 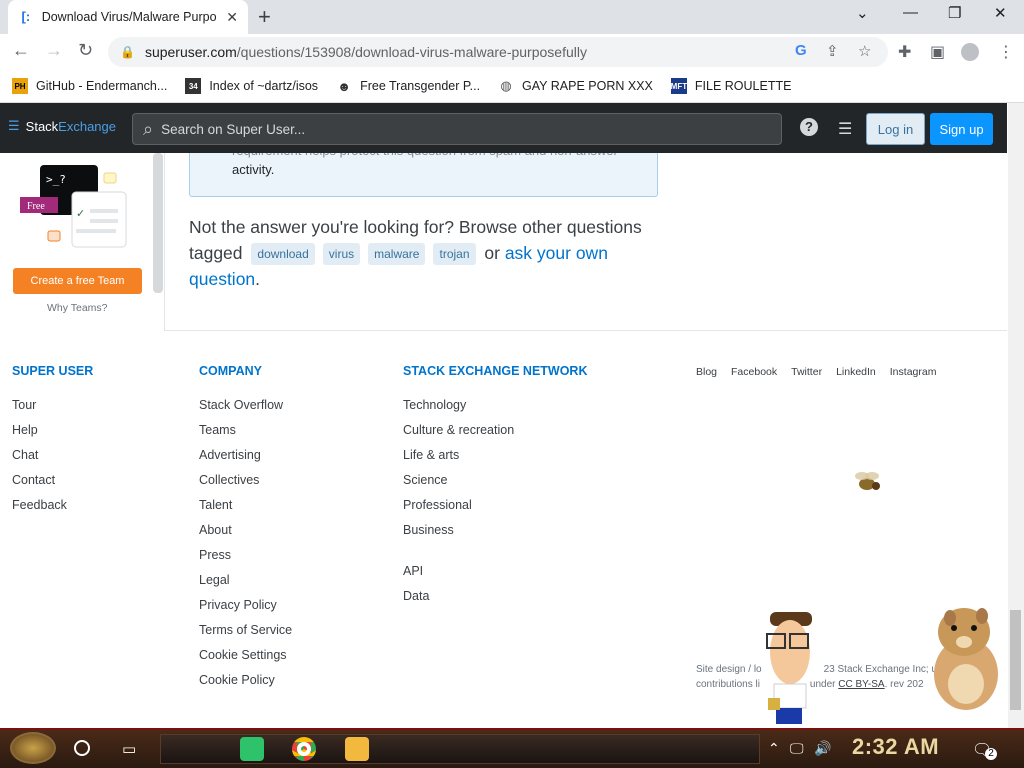 I want to click on search-icon: ⌕, so click(x=148, y=128).